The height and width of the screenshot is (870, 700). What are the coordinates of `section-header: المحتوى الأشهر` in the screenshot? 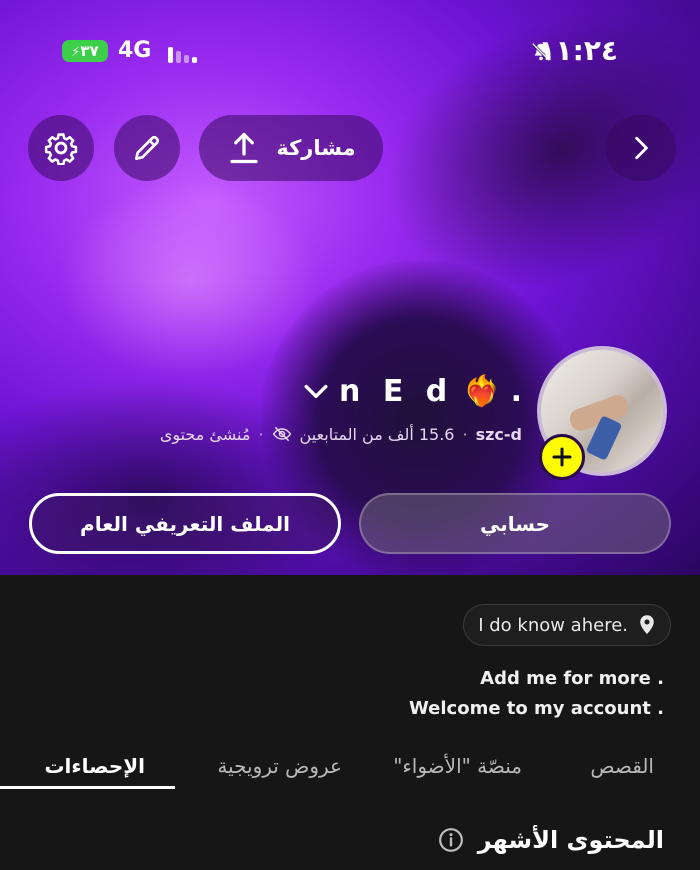 It's located at (551, 840).